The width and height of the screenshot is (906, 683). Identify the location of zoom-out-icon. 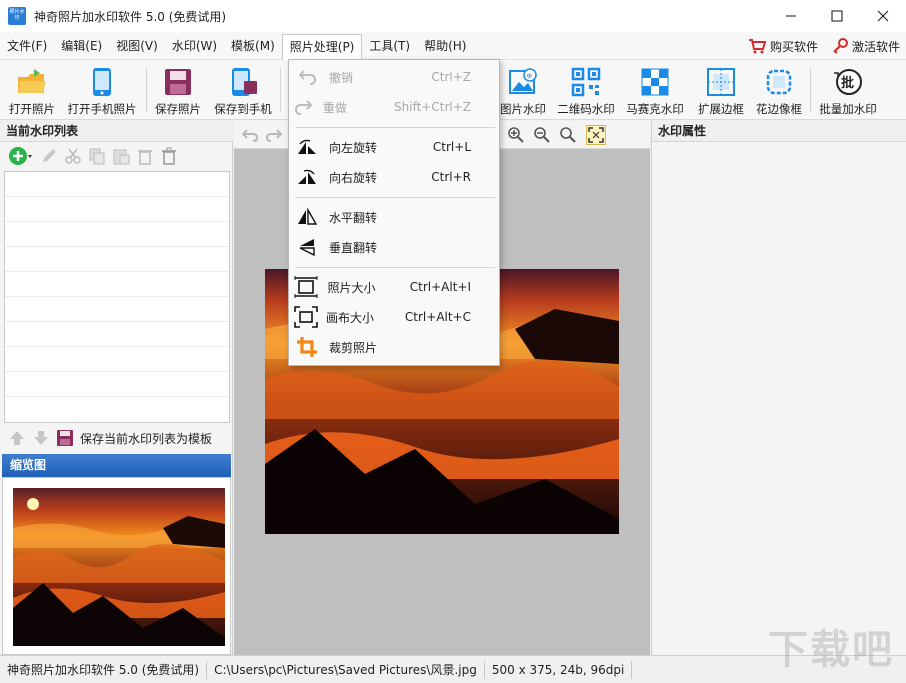
(542, 135).